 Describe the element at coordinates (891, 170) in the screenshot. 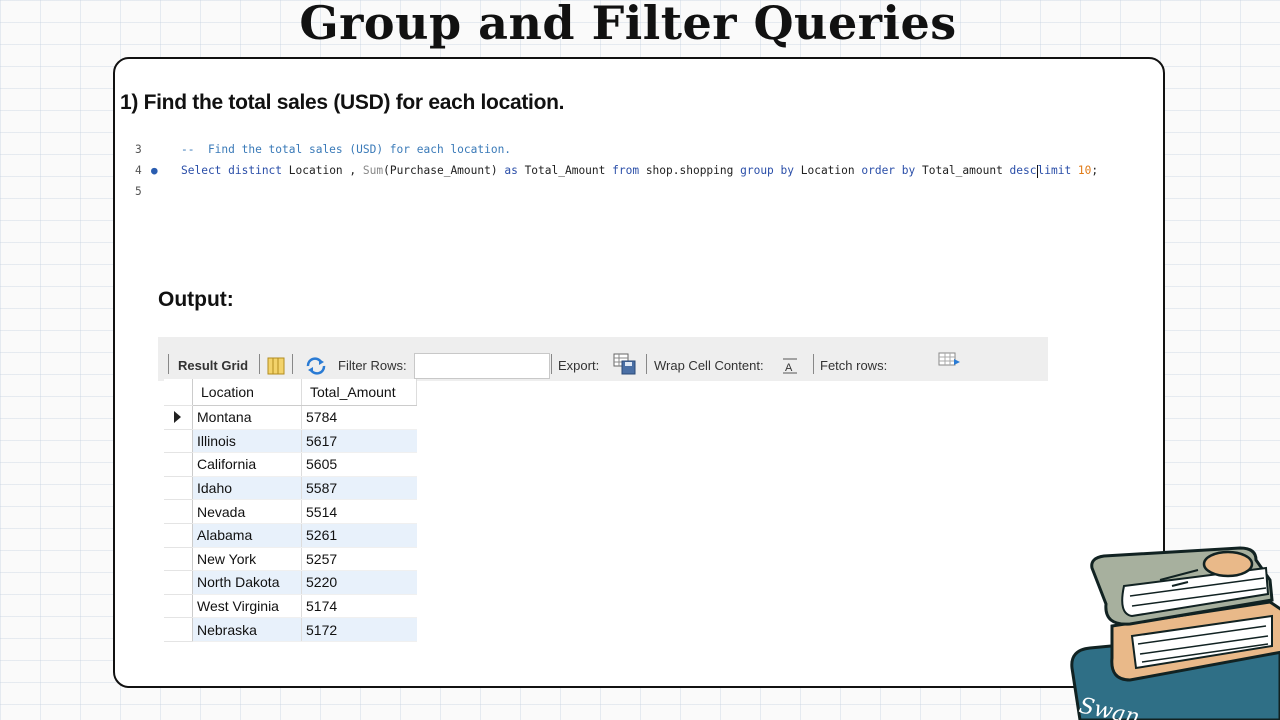

I see `sql-token: order by` at that location.